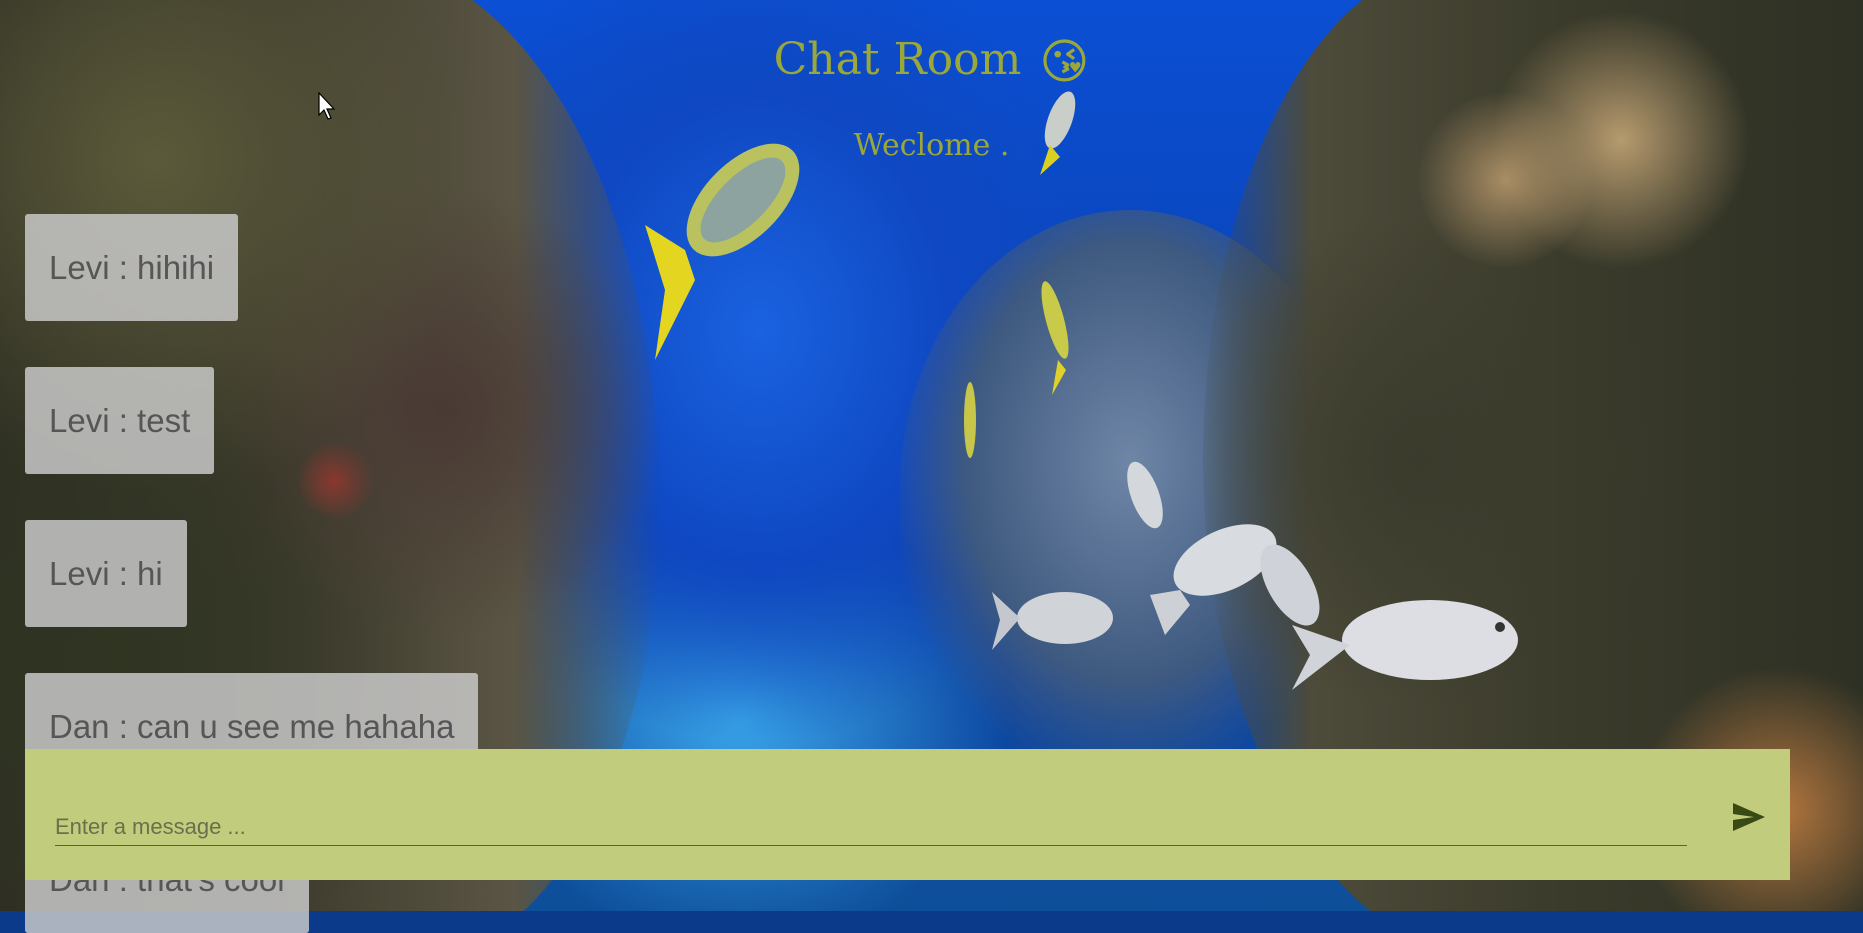 Image resolution: width=1863 pixels, height=933 pixels. What do you see at coordinates (327, 106) in the screenshot?
I see `mouse-cursor-icon` at bounding box center [327, 106].